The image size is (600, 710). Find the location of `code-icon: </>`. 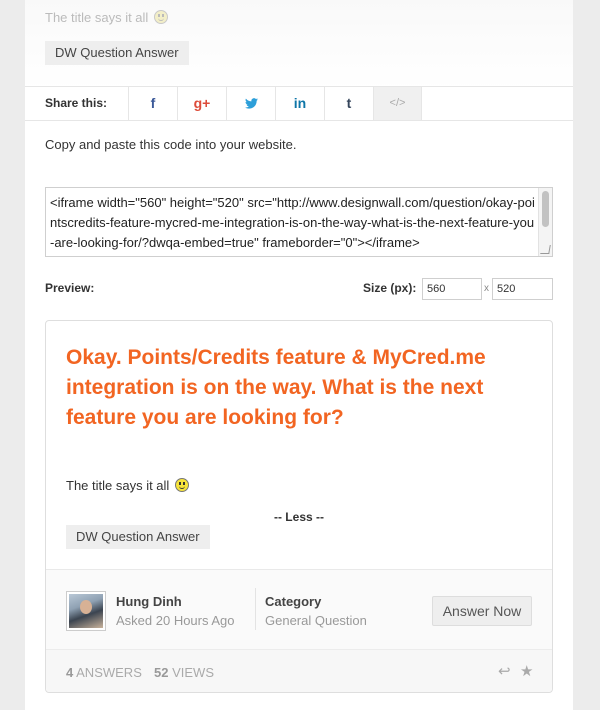

code-icon: </> is located at coordinates (397, 103).